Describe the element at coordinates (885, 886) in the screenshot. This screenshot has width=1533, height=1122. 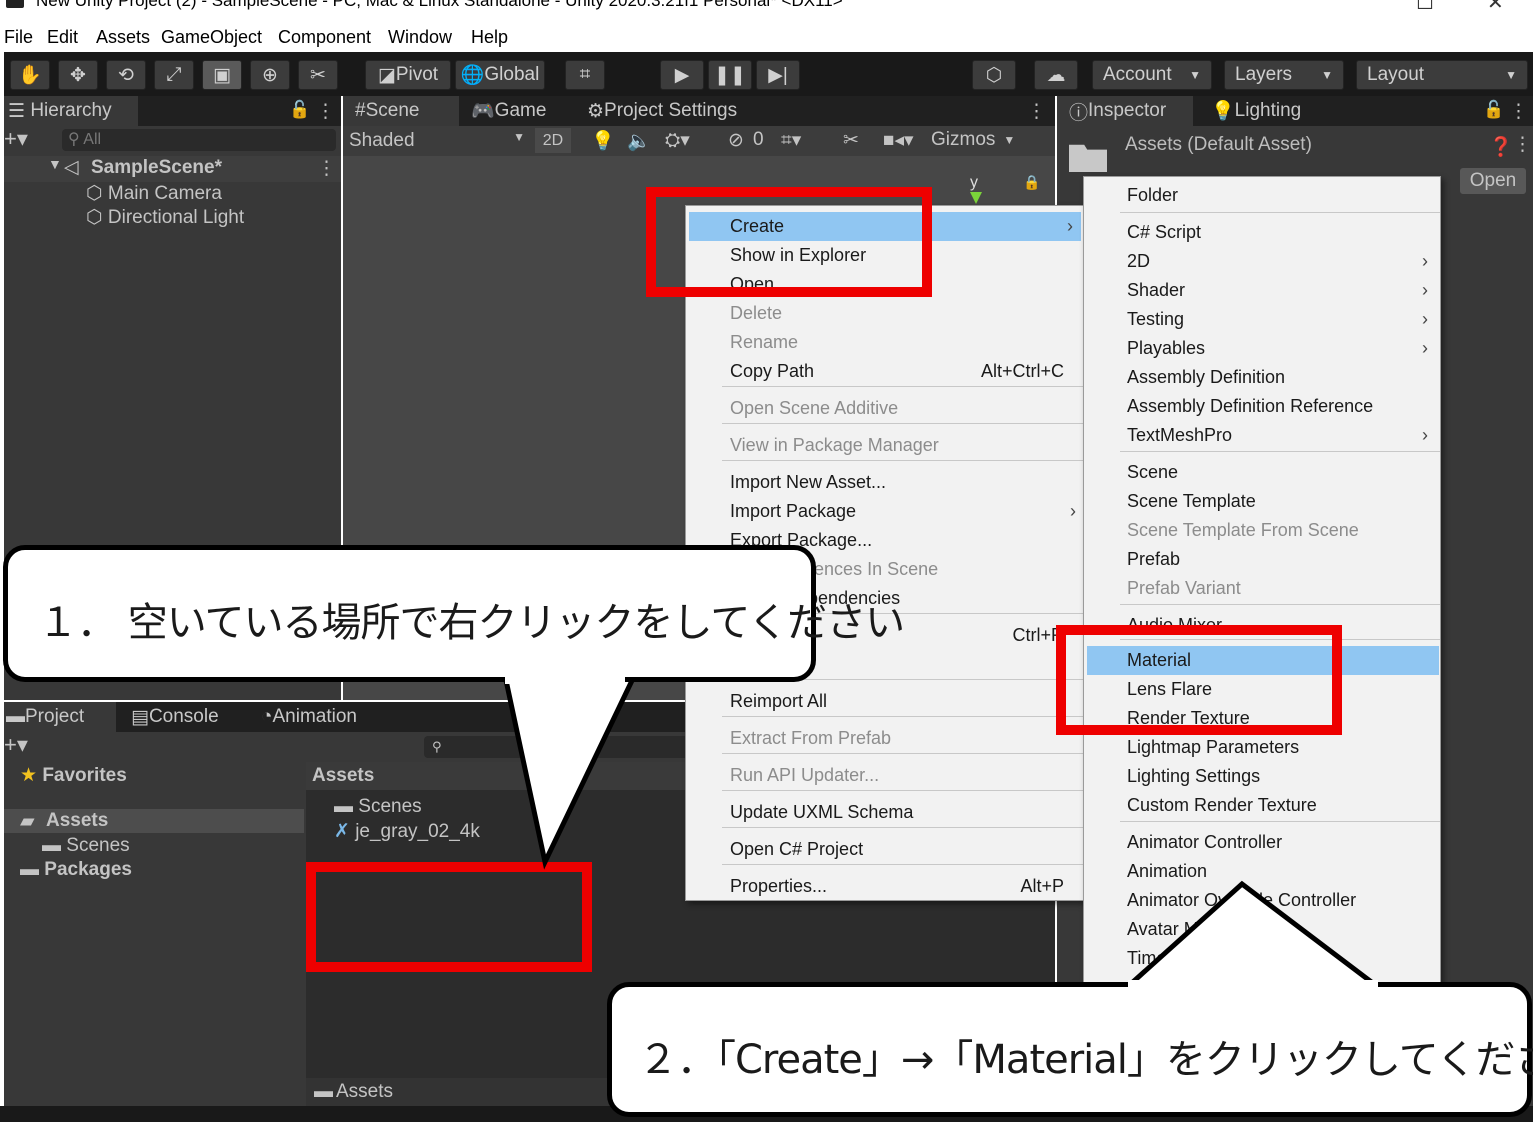
I see `menu-item-properties: Properties... Alt+P` at that location.